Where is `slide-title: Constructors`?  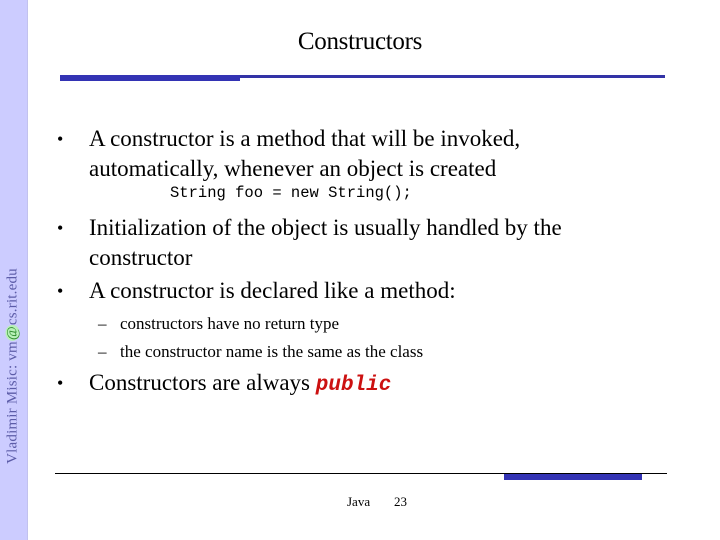 slide-title: Constructors is located at coordinates (360, 41).